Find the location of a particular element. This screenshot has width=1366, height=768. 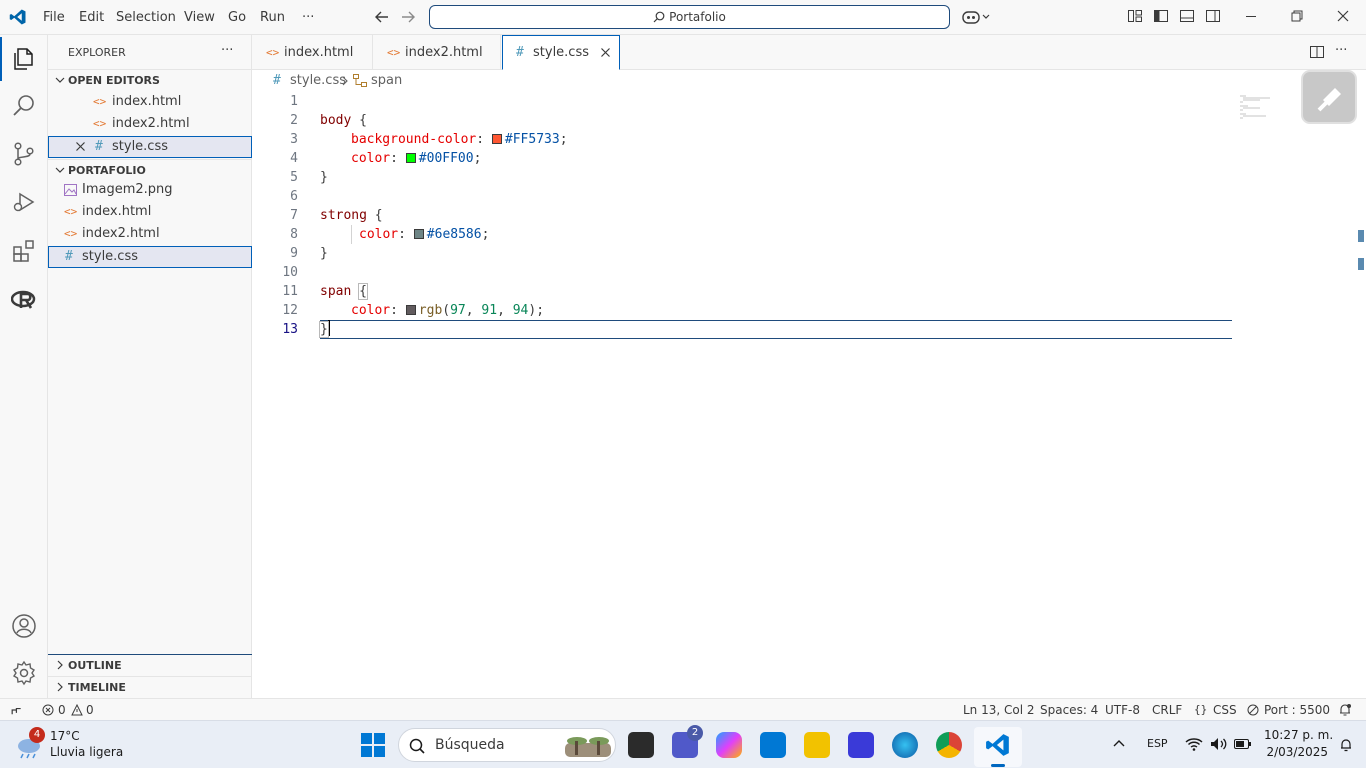

wifi-icon is located at coordinates (1194, 744).